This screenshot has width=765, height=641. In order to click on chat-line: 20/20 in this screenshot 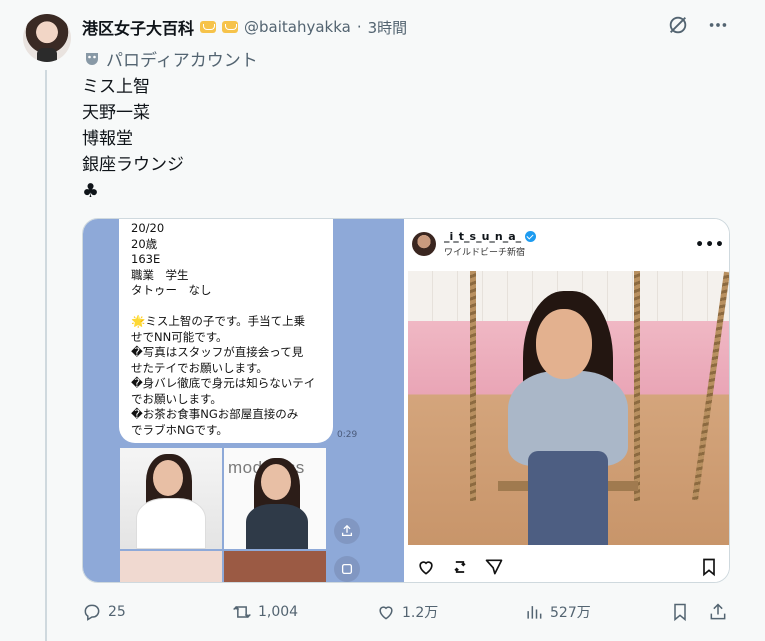, I will do `click(148, 228)`.